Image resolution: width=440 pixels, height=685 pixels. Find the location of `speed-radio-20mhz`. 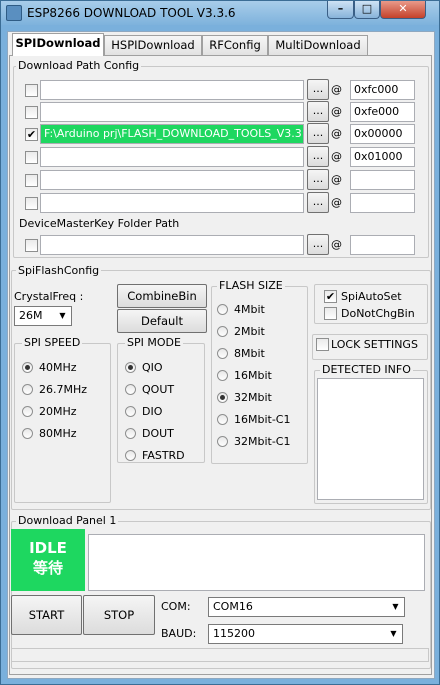

speed-radio-20mhz is located at coordinates (27, 411).